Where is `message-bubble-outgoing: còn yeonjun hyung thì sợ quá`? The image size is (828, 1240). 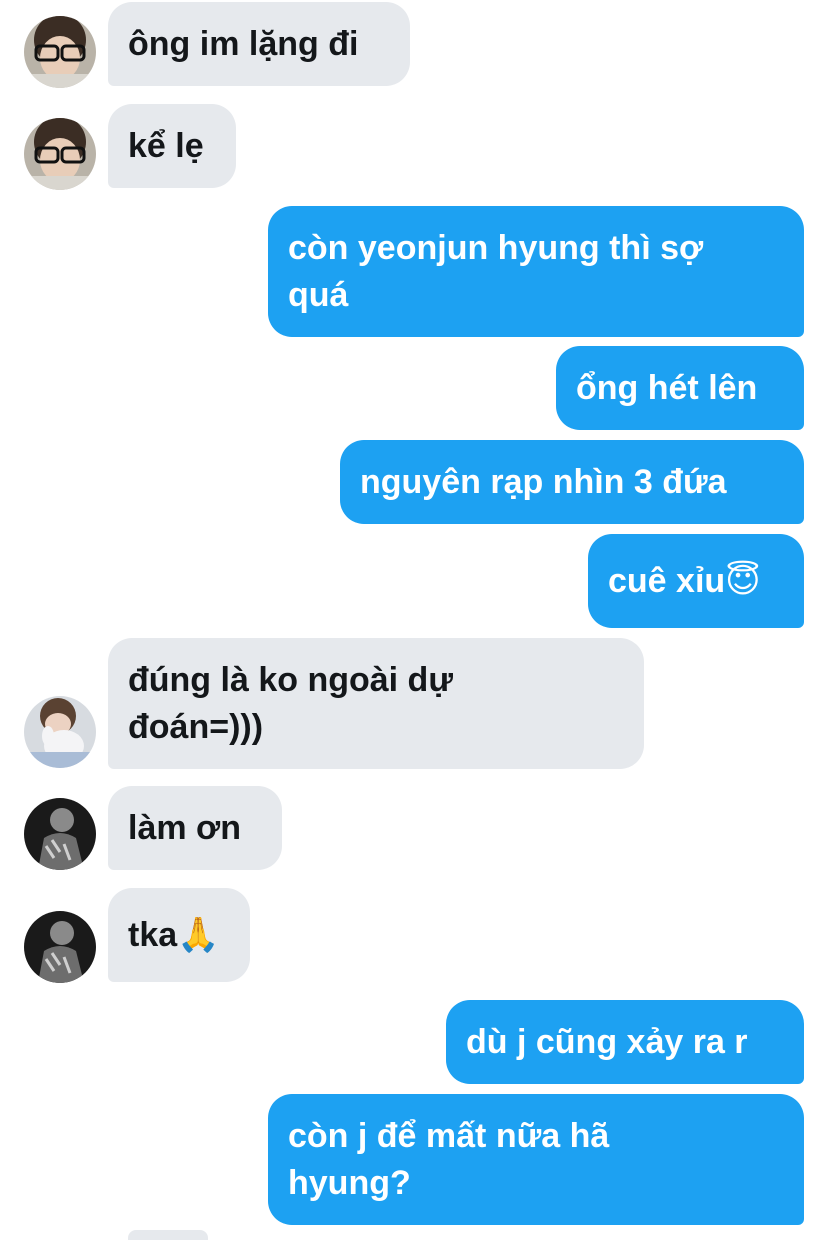
message-bubble-outgoing: còn yeonjun hyung thì sợ quá is located at coordinates (536, 271).